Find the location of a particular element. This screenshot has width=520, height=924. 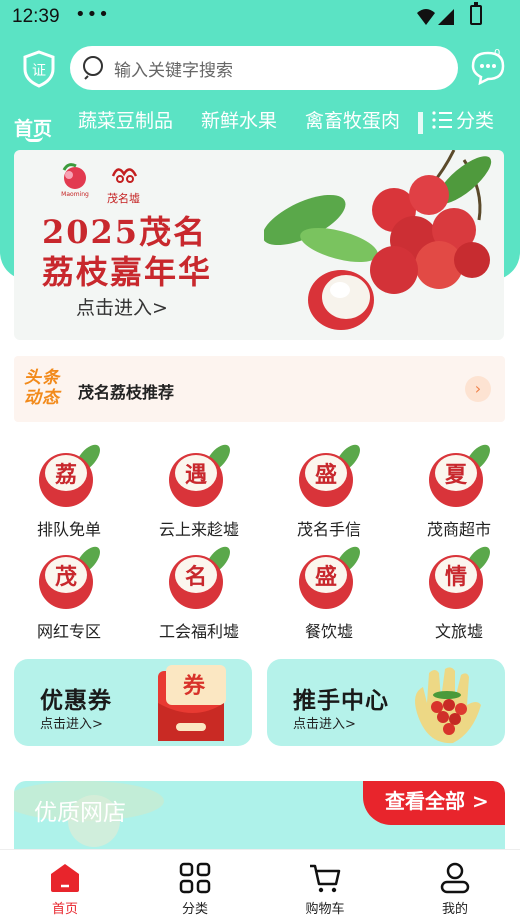

news-ticker: 头条 动态 茂名荔枝推荐 › is located at coordinates (259, 389).